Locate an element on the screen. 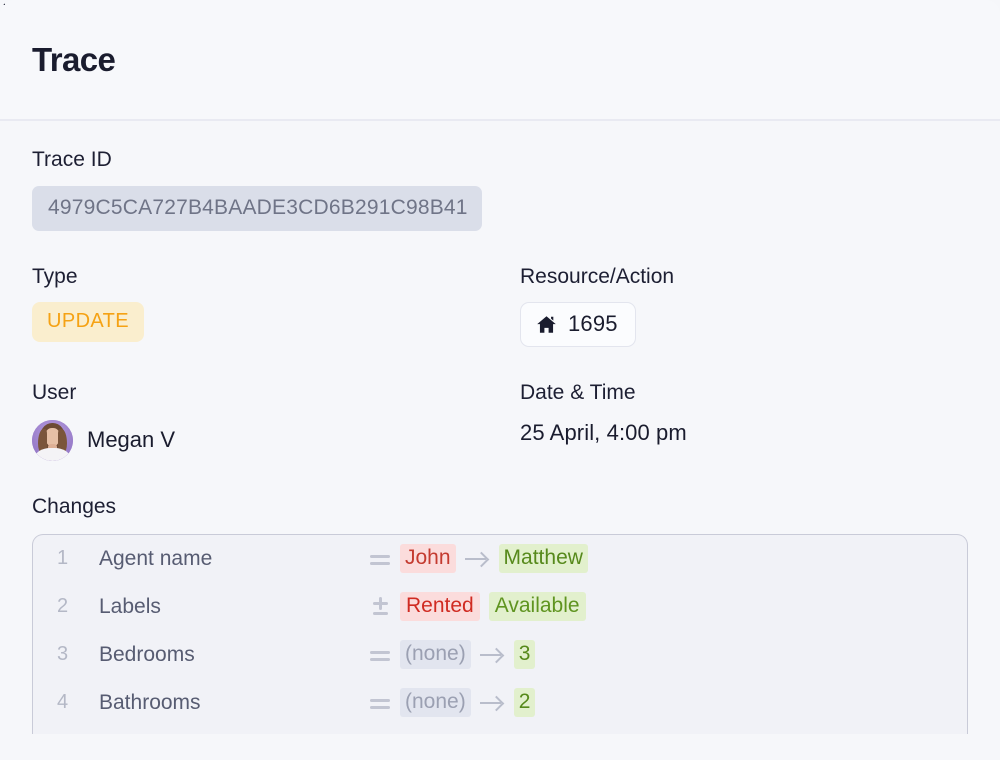 This screenshot has height=760, width=1000. user-group: User Megan V is located at coordinates (276, 420).